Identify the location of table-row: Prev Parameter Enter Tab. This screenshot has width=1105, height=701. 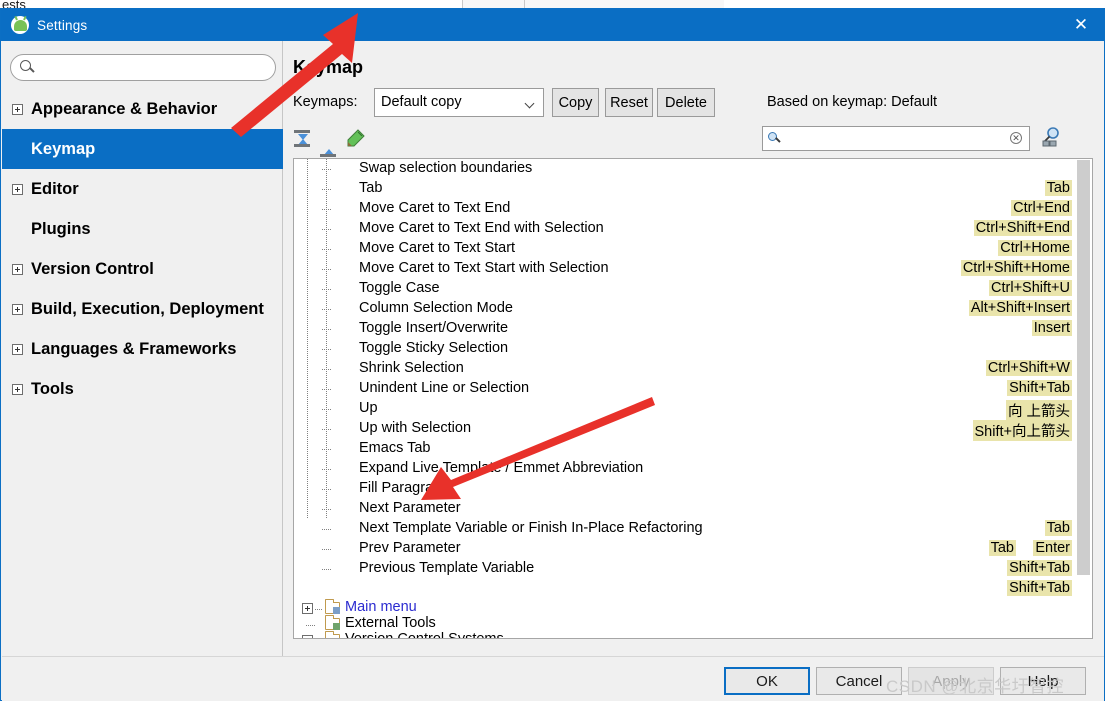
(693, 549).